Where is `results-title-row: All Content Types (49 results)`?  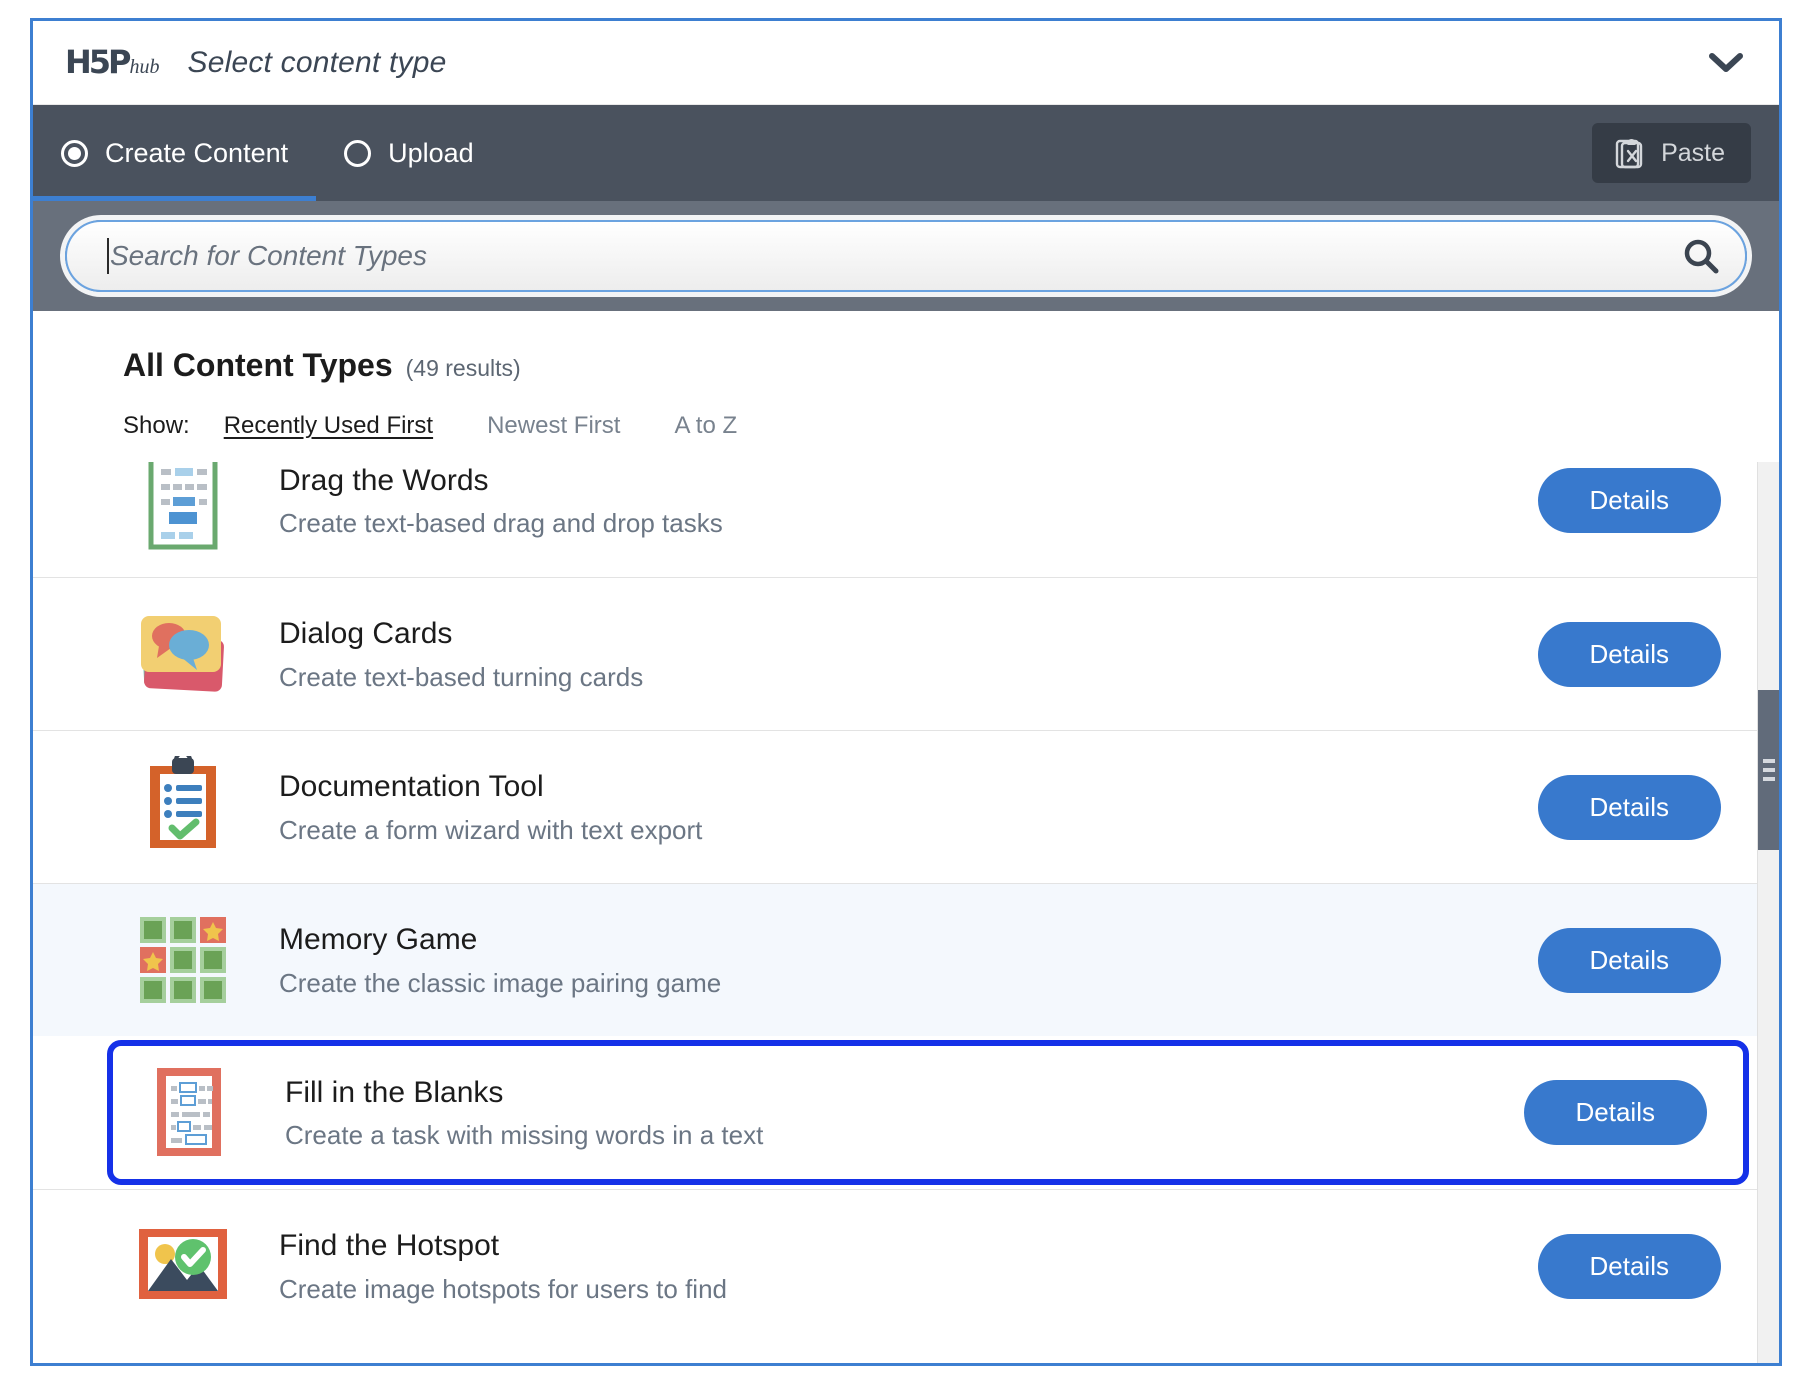 results-title-row: All Content Types (49 results) is located at coordinates (951, 365).